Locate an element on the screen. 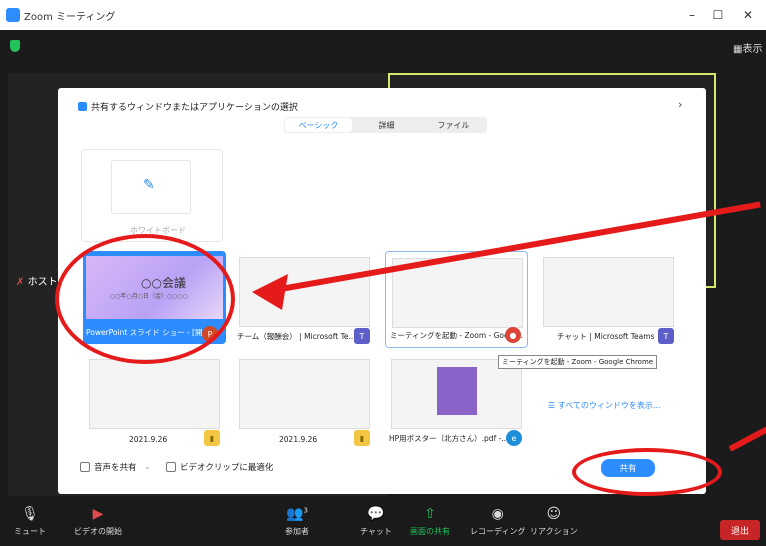 This screenshot has height=546, width=766. chat-icon: 💬 is located at coordinates (376, 514).